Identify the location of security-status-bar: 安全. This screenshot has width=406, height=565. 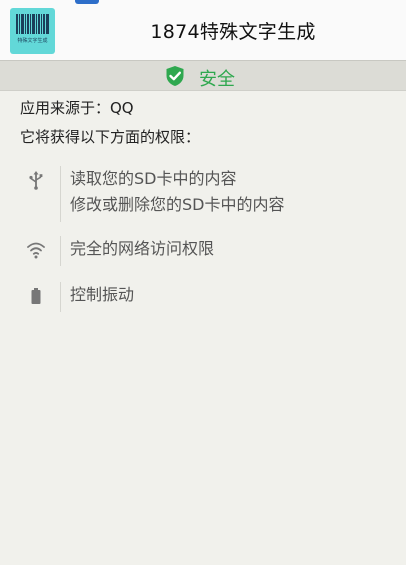
(203, 75).